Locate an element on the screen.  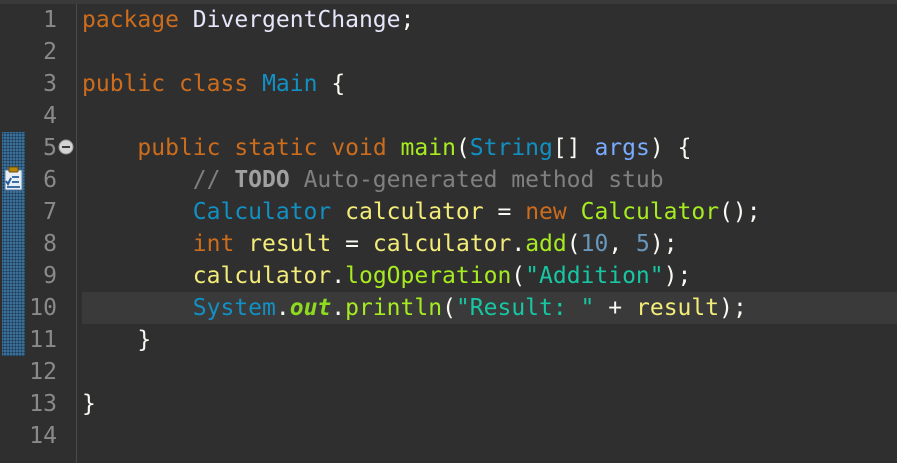
code-token: } is located at coordinates (89, 404).